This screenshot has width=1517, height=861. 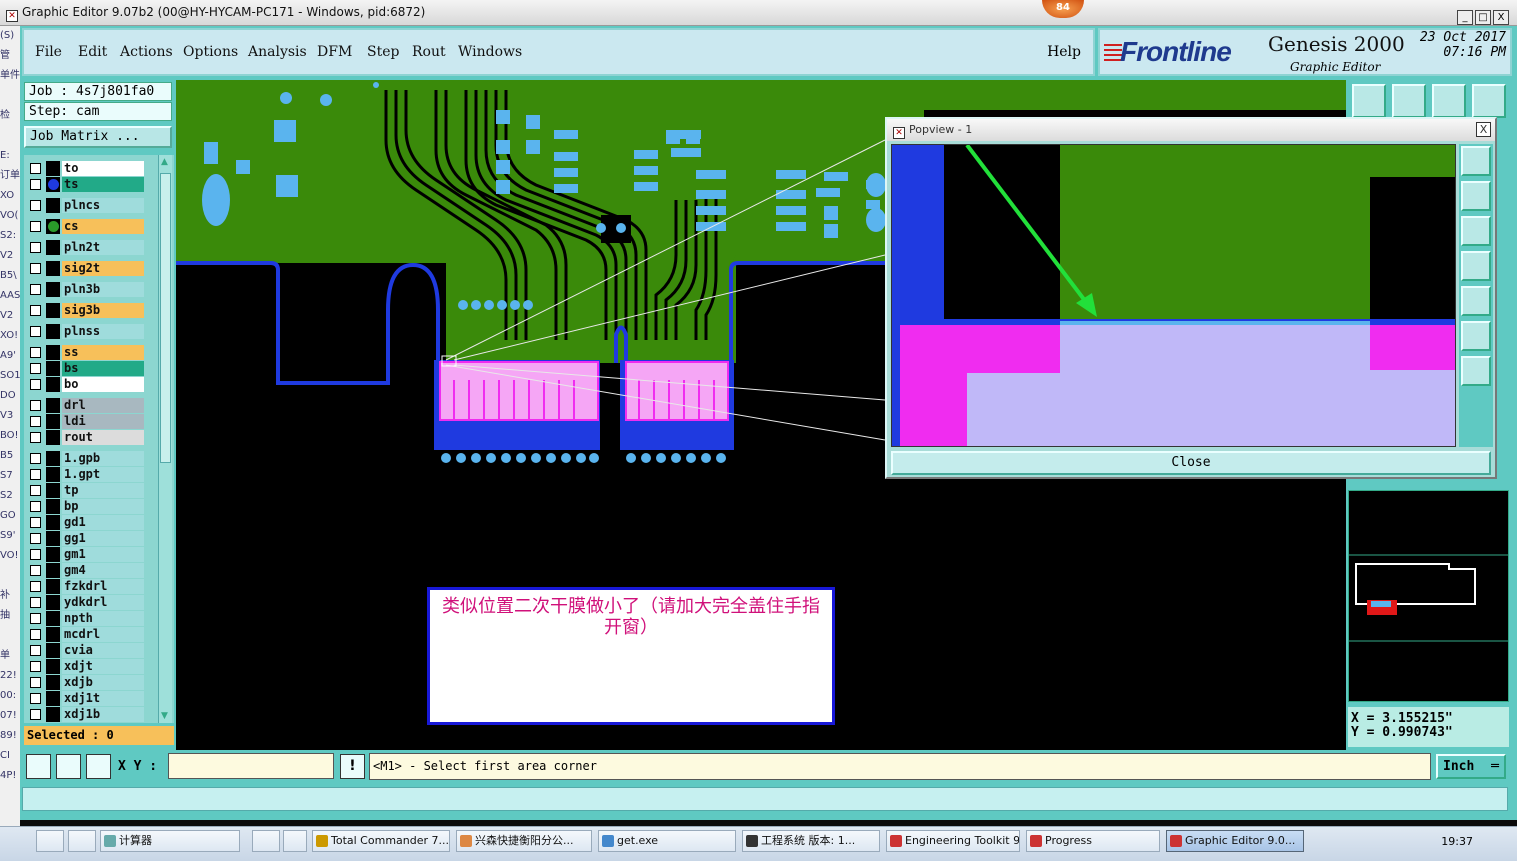 I want to click on fit-icon, so click(x=1476, y=336).